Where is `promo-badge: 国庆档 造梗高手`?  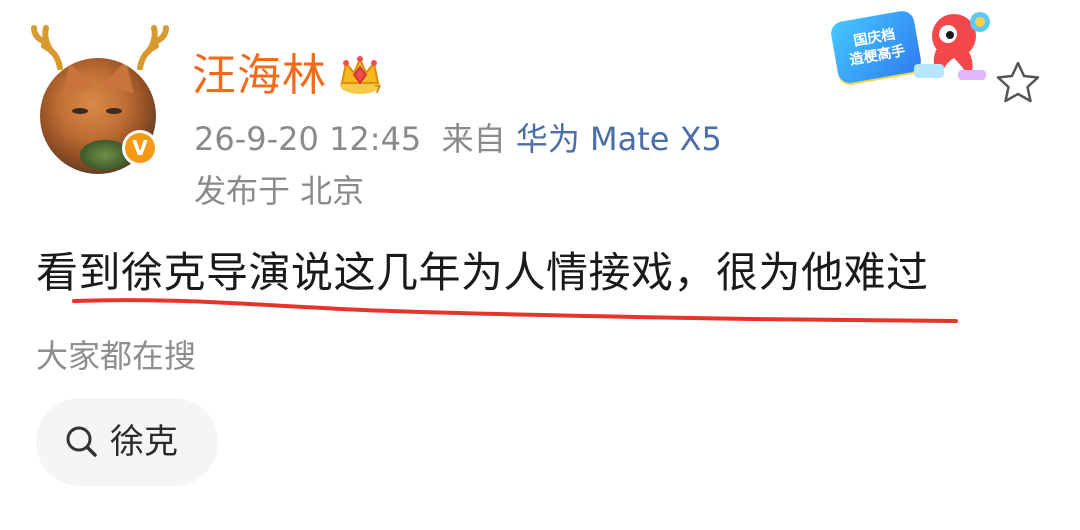 promo-badge: 国庆档 造梗高手 is located at coordinates (909, 49).